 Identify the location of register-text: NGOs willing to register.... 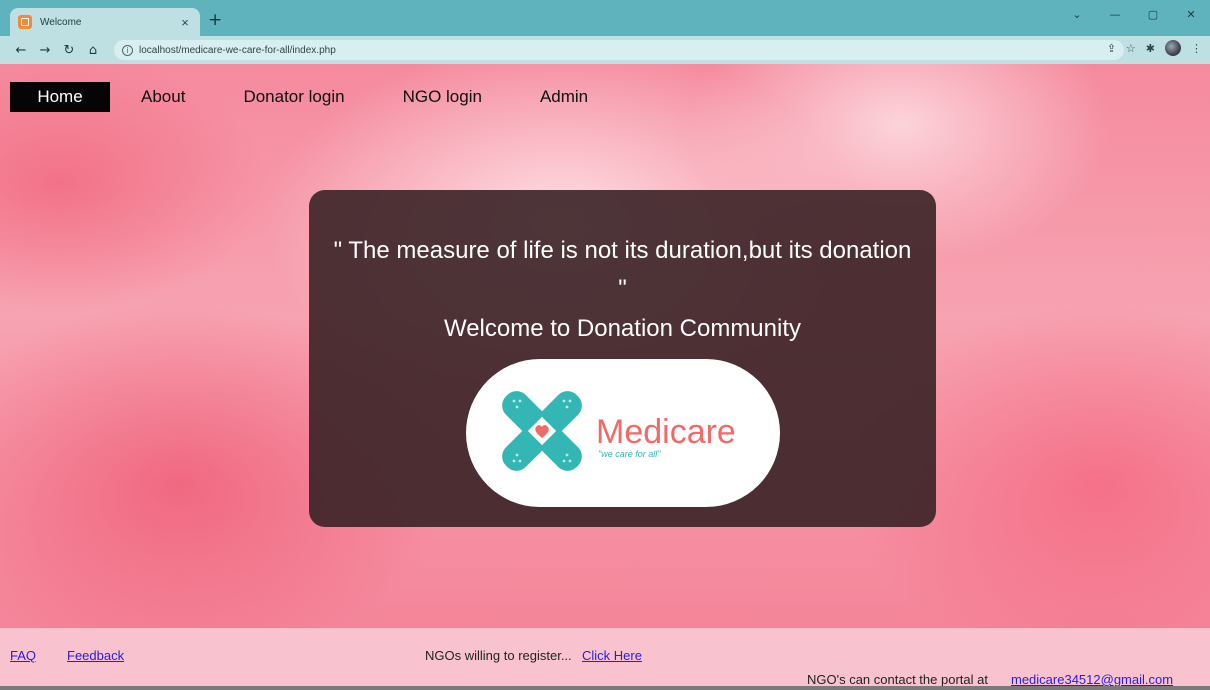
(498, 655).